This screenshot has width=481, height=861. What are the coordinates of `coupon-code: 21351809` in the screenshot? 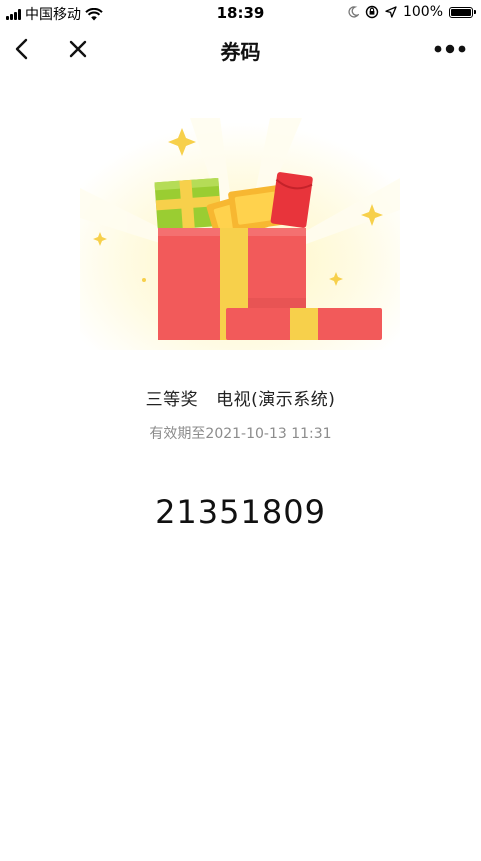 It's located at (240, 512).